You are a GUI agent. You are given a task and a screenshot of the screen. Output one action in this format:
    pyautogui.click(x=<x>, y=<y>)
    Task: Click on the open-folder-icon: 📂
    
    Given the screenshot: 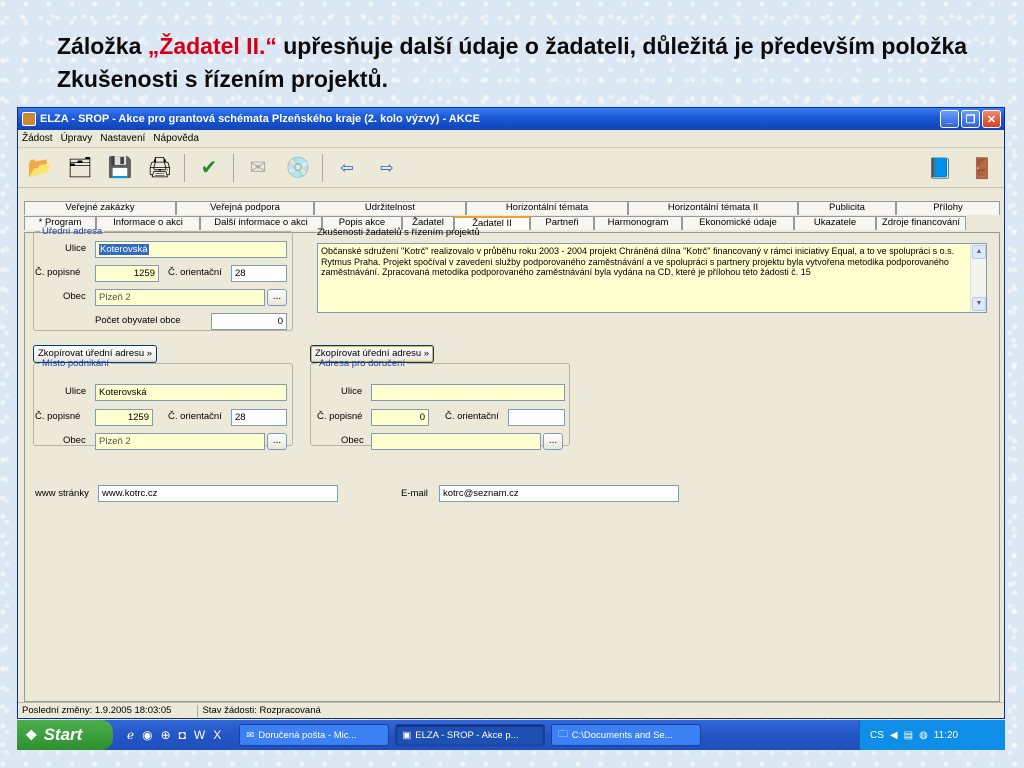 What is the action you would take?
    pyautogui.click(x=40, y=168)
    